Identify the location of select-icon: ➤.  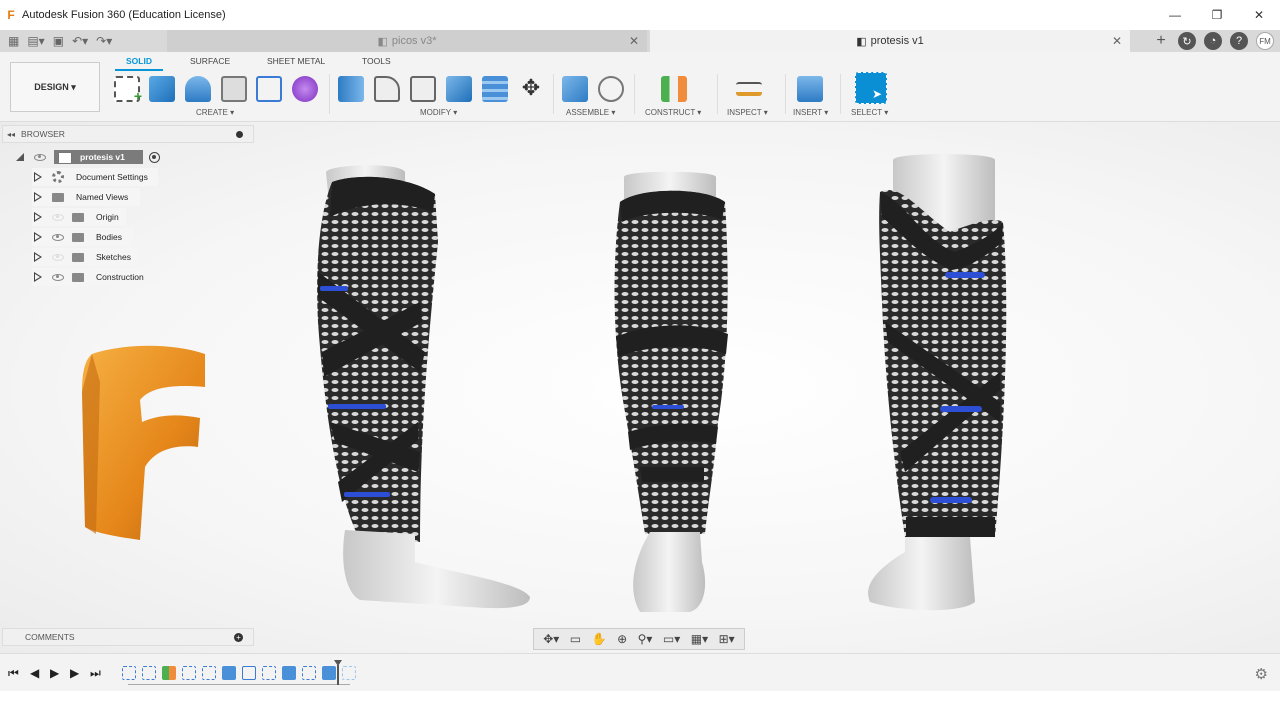
(871, 88).